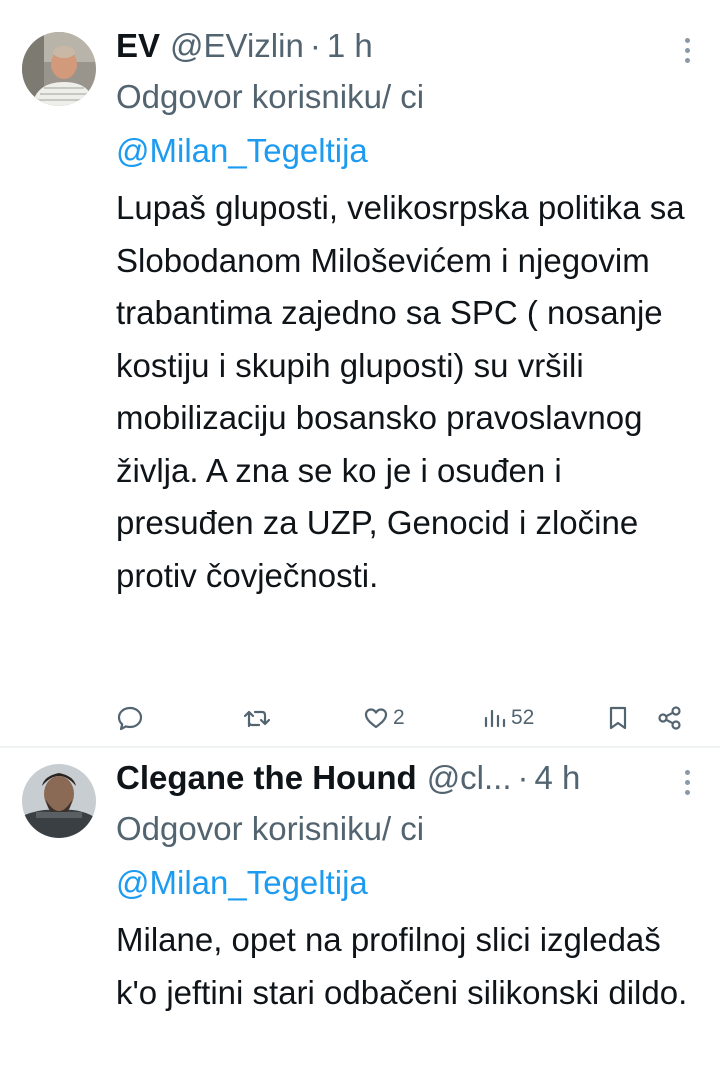  What do you see at coordinates (266, 778) in the screenshot?
I see `display-name: Clegane the Hound` at bounding box center [266, 778].